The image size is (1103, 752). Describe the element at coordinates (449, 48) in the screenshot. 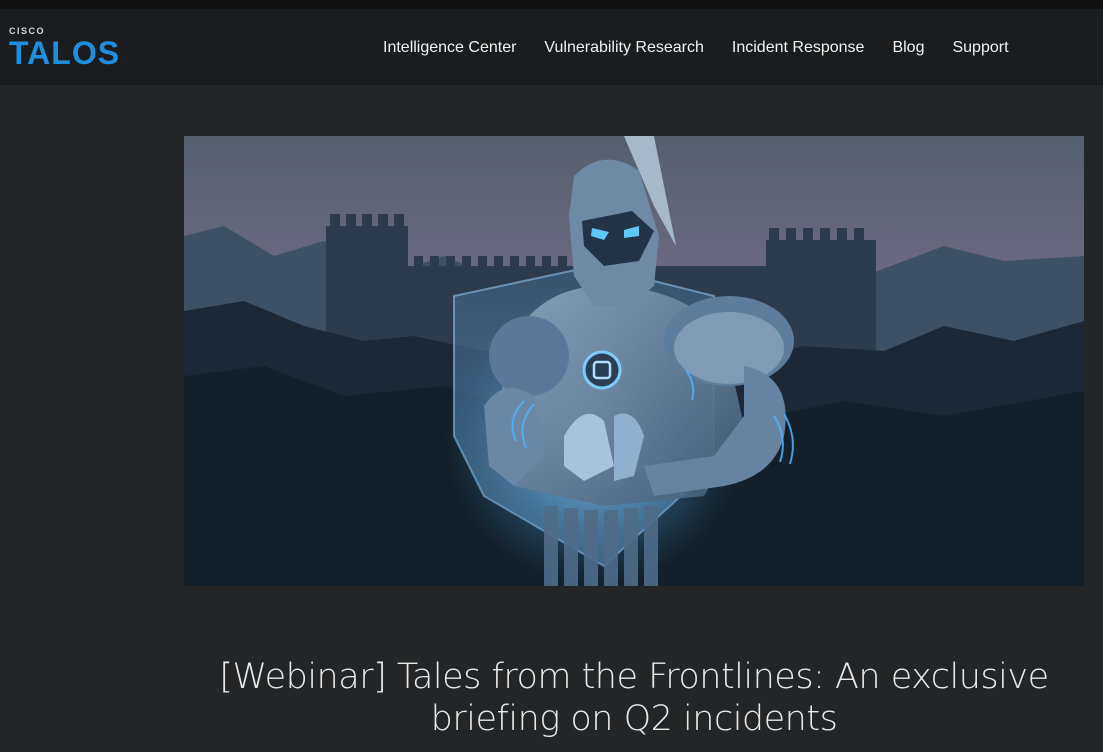

I see `nav-intelligence-center: Intelligence Center` at that location.